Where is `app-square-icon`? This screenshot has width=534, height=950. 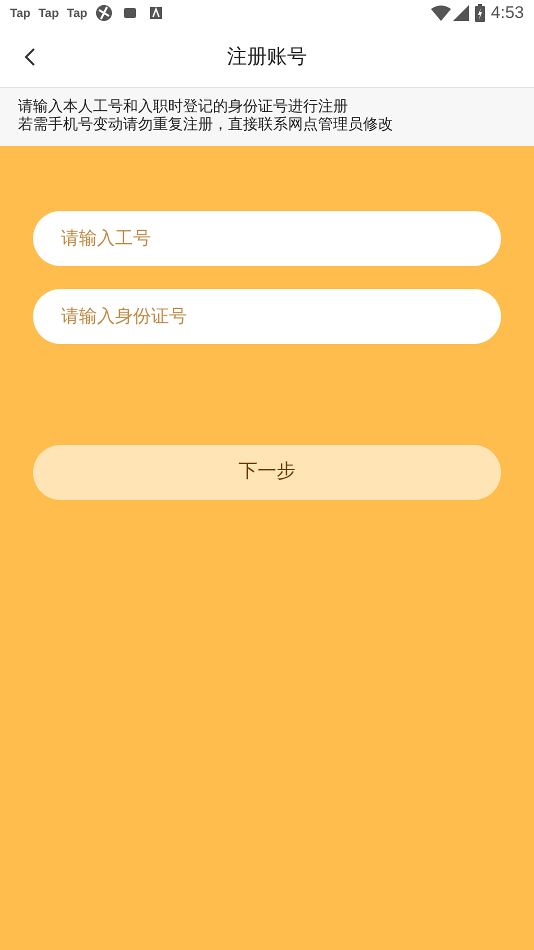 app-square-icon is located at coordinates (130, 13).